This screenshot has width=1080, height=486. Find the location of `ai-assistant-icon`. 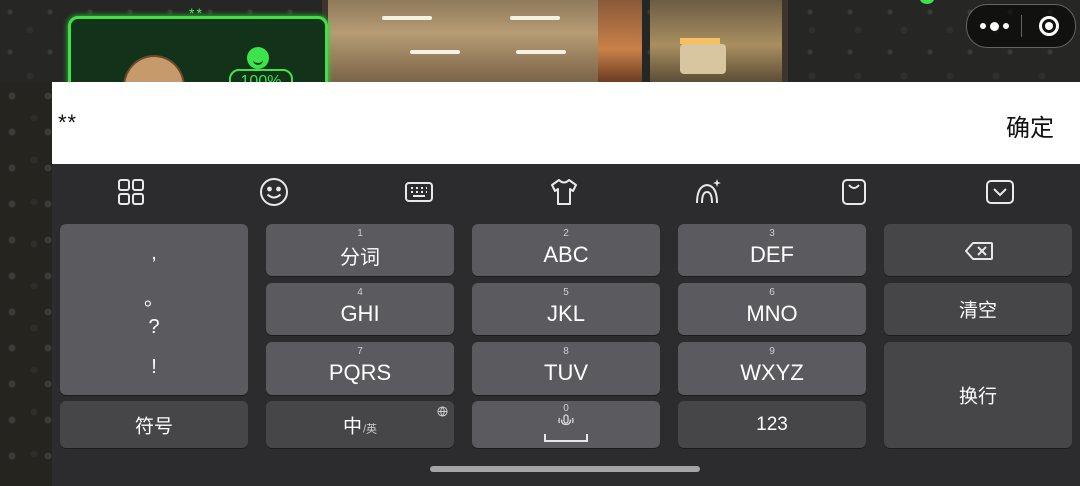

ai-assistant-icon is located at coordinates (708, 192).